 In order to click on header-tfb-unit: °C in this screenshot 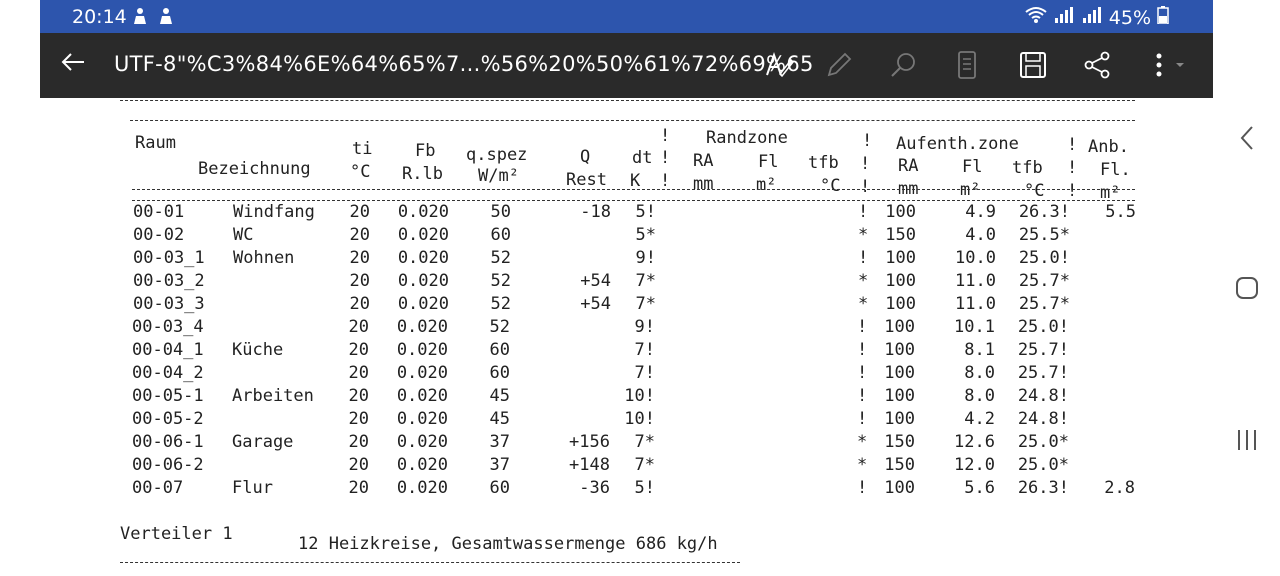, I will do `click(830, 186)`.